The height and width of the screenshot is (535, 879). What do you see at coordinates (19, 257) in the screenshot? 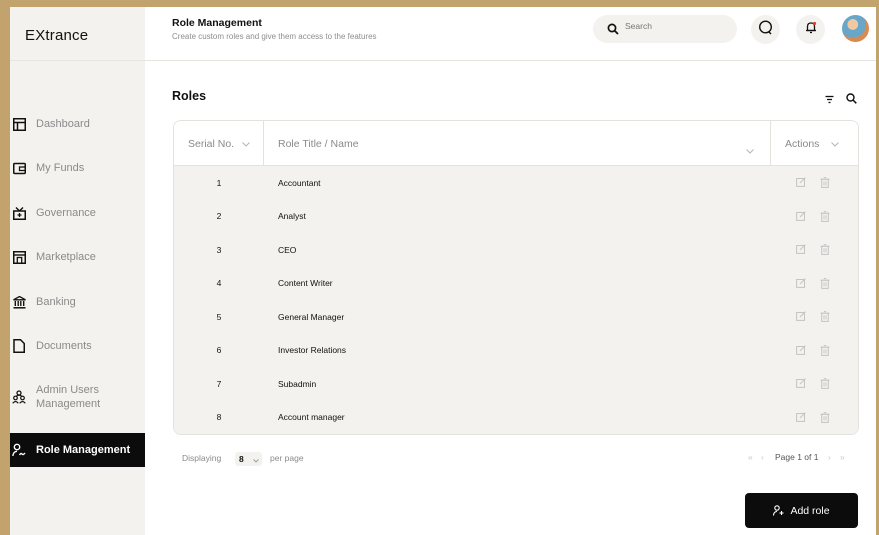
I see `store-icon` at bounding box center [19, 257].